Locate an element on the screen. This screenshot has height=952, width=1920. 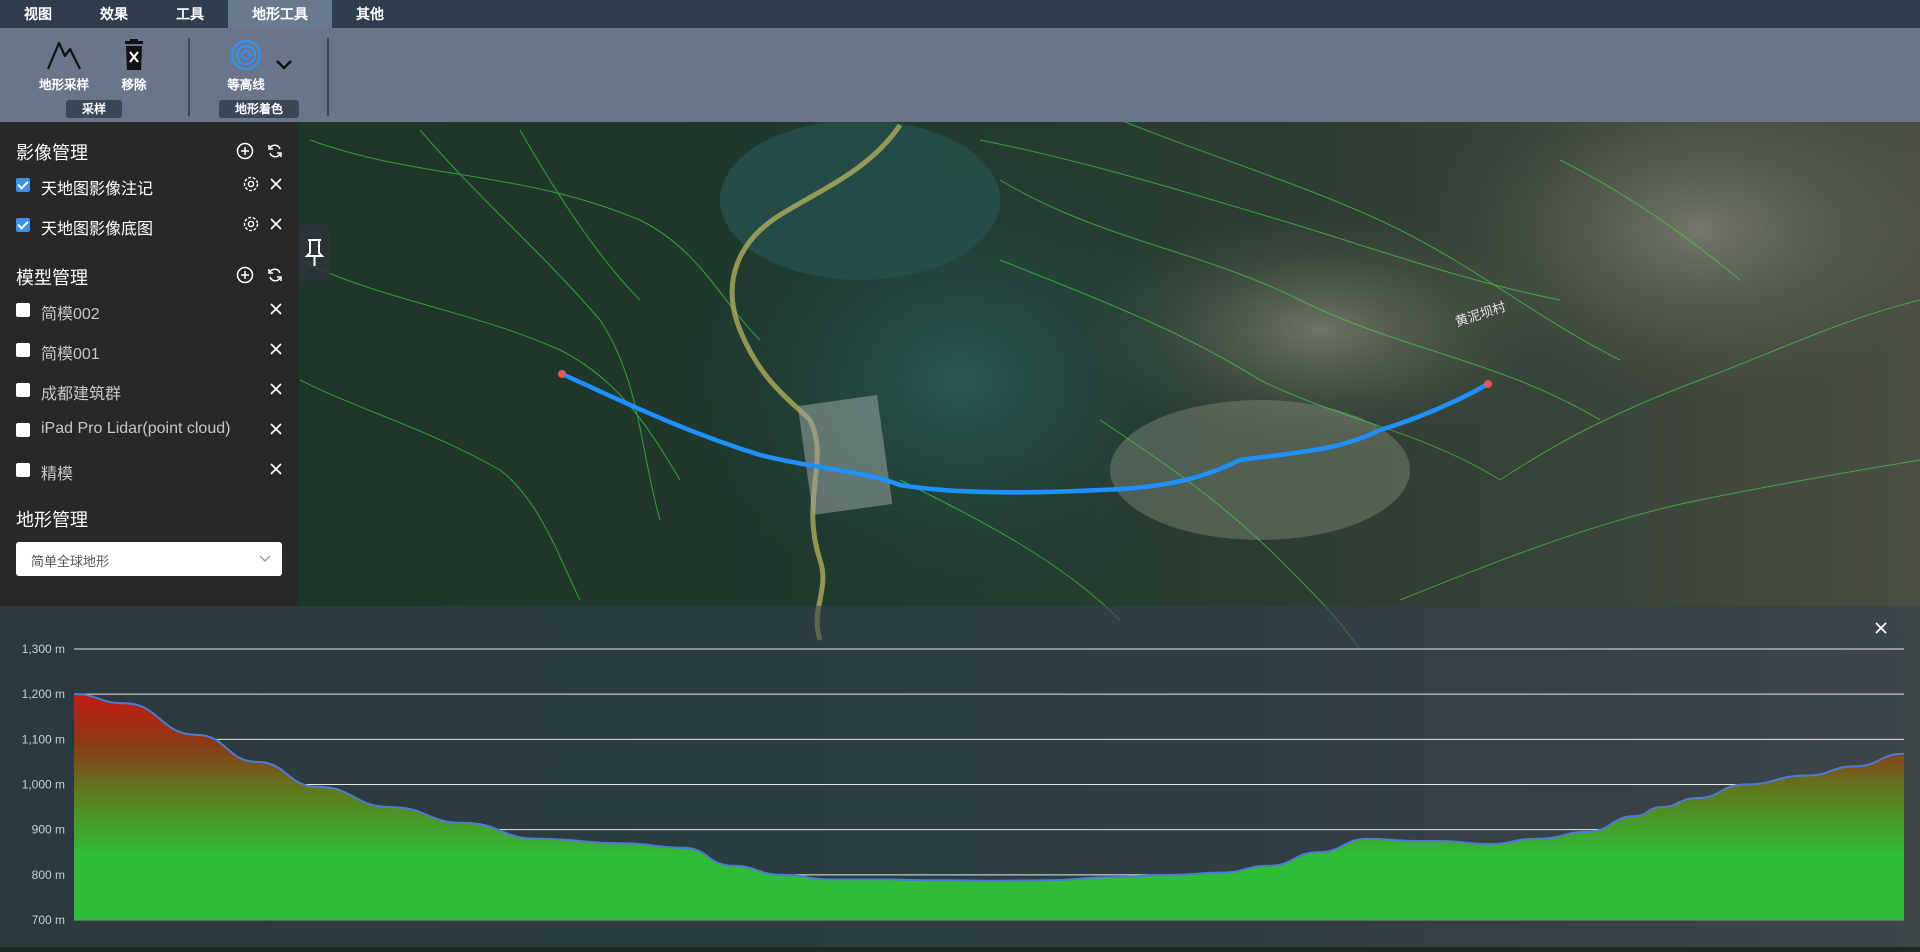
route-start-marker is located at coordinates (562, 374).